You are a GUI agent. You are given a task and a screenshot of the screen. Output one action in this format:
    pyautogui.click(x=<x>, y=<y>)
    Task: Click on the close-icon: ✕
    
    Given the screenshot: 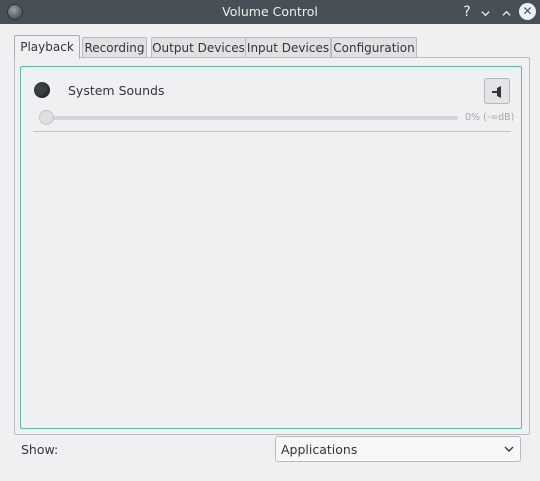 What is the action you would take?
    pyautogui.click(x=527, y=11)
    